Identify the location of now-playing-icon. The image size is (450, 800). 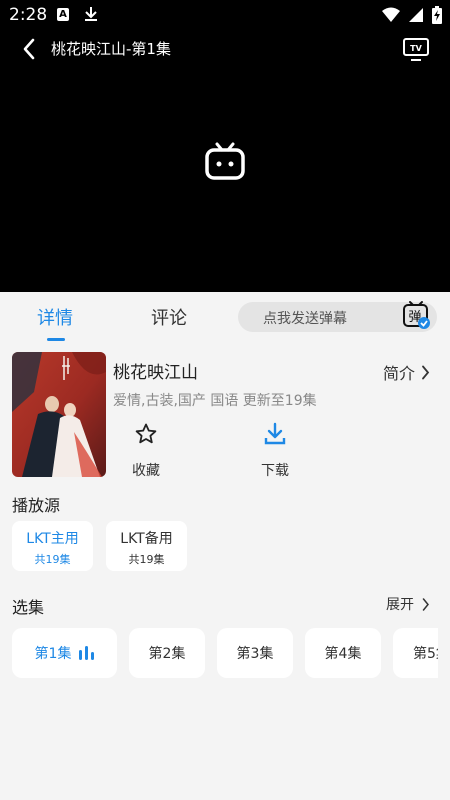
(87, 653).